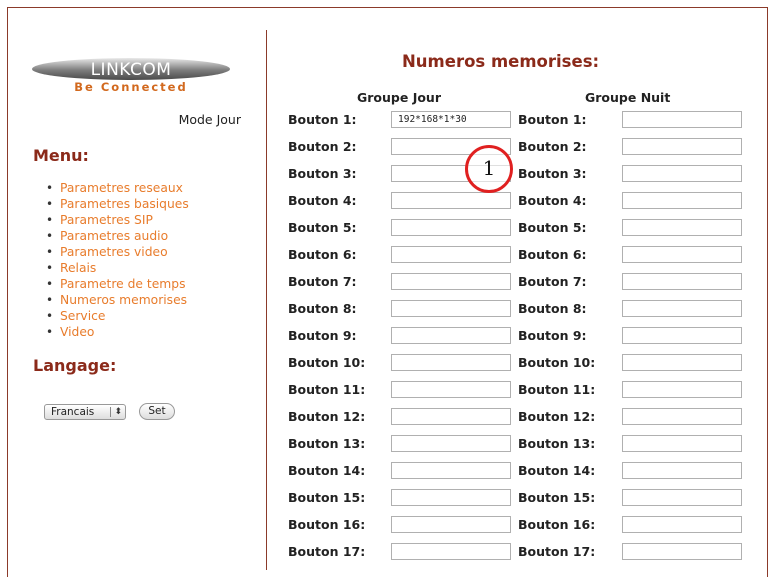 Image resolution: width=775 pixels, height=577 pixels. What do you see at coordinates (114, 252) in the screenshot?
I see `menu-link: Parametres video` at bounding box center [114, 252].